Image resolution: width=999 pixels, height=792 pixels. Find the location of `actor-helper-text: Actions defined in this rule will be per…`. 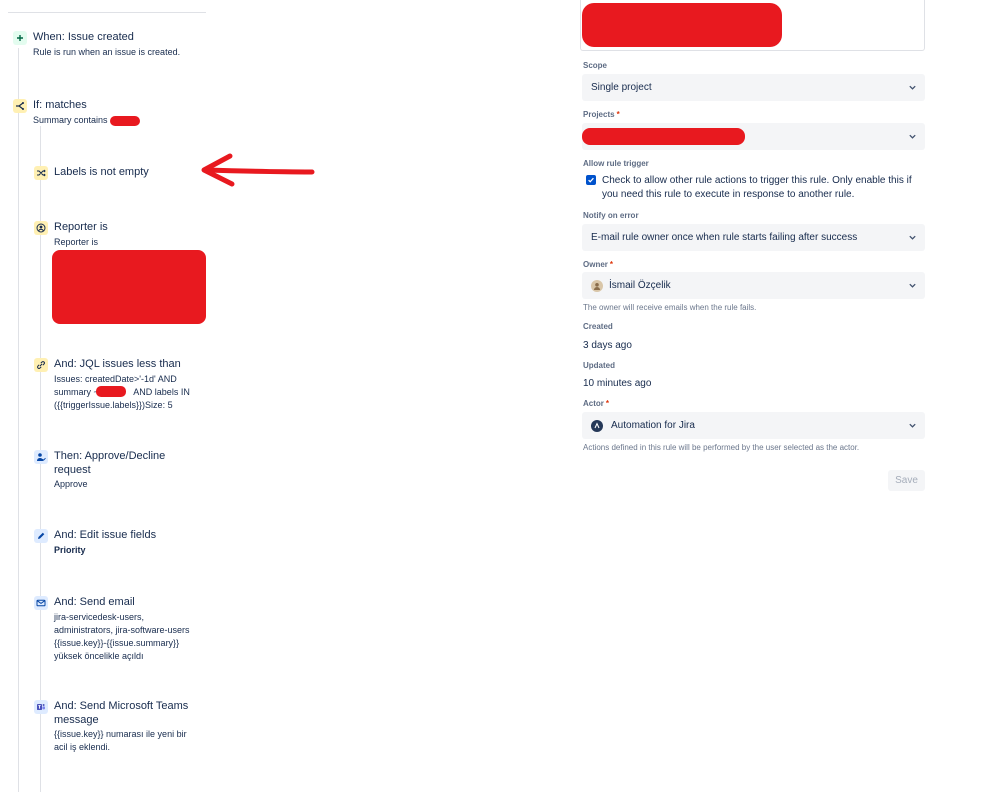

actor-helper-text: Actions defined in this rule will be per… is located at coordinates (721, 447).